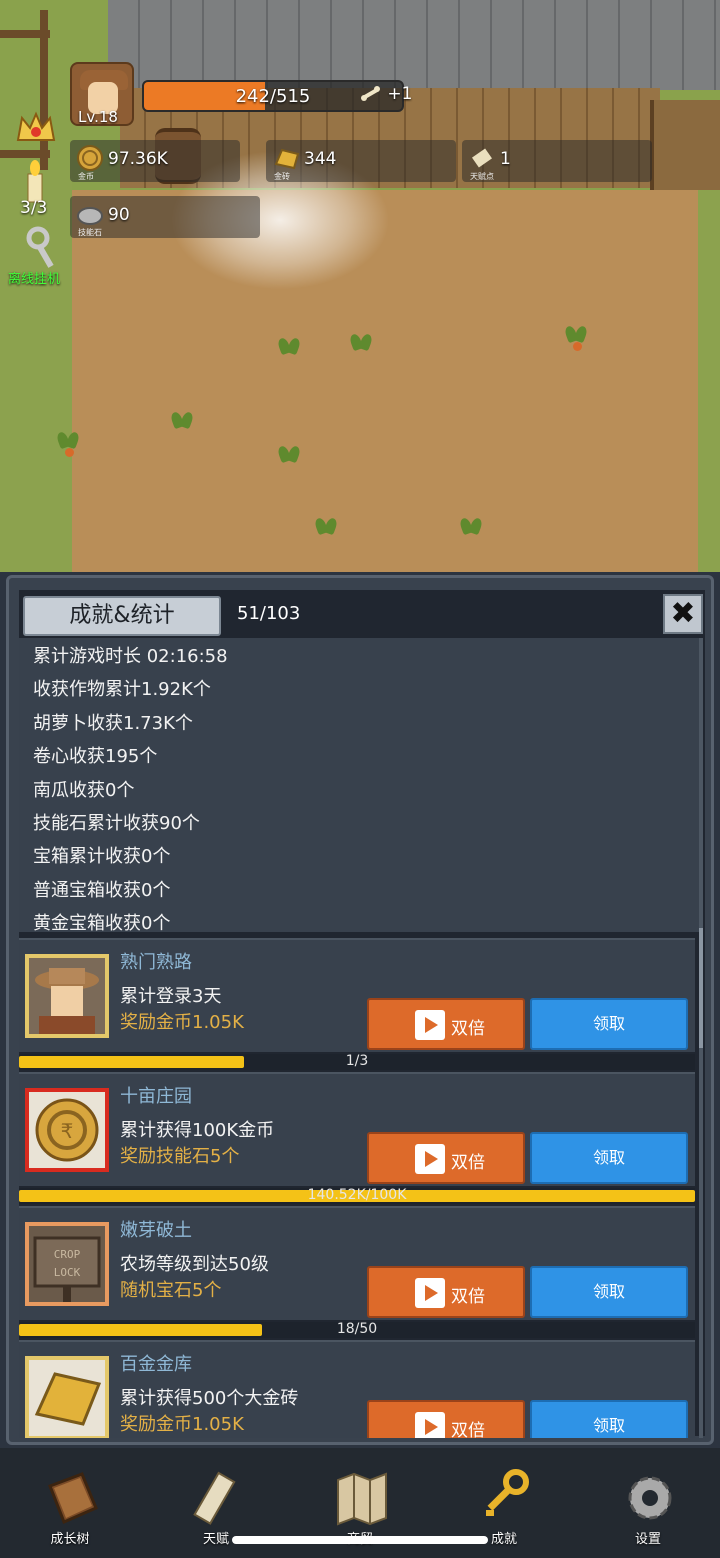 The width and height of the screenshot is (720, 1558). Describe the element at coordinates (98, 117) in the screenshot. I see `player-level: Lv.18` at that location.